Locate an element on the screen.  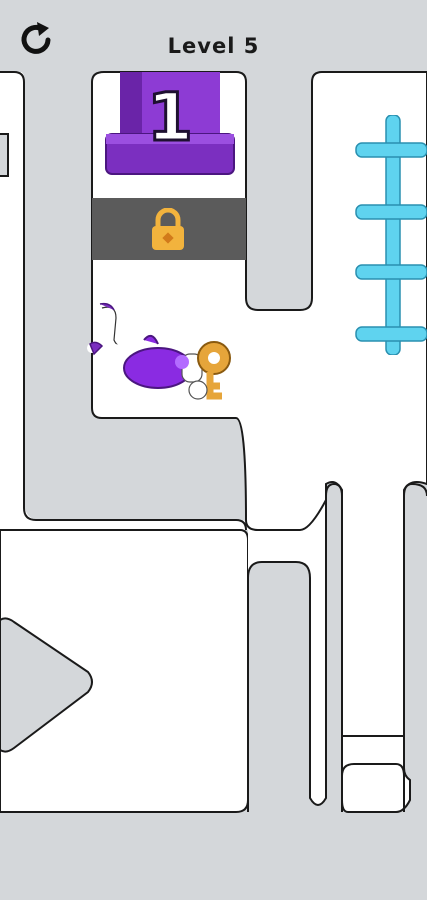
padlock-icon is located at coordinates (168, 229).